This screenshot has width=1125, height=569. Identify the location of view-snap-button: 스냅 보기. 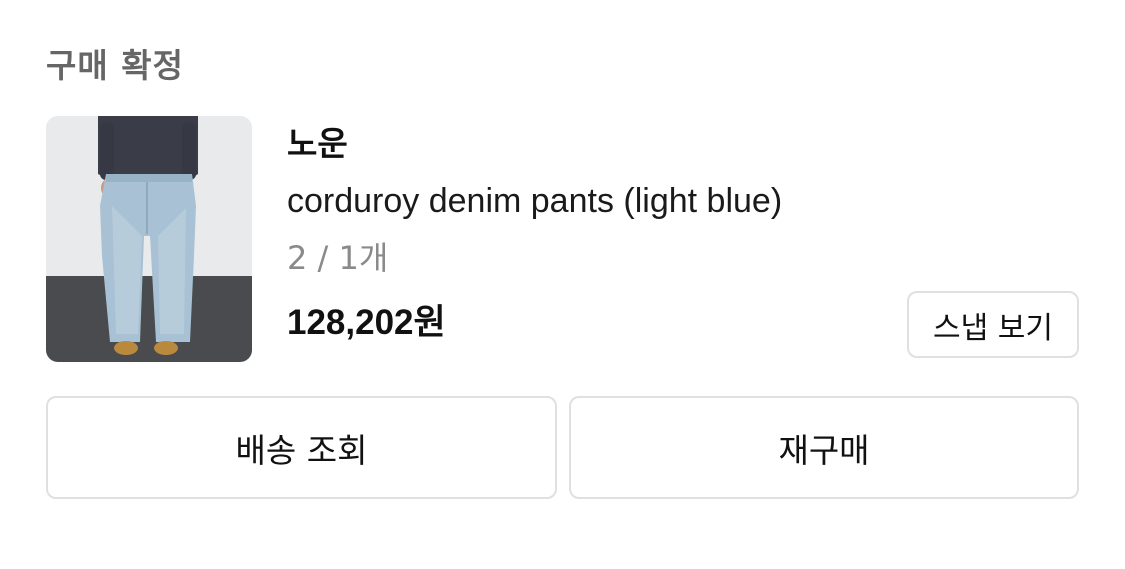
(993, 324).